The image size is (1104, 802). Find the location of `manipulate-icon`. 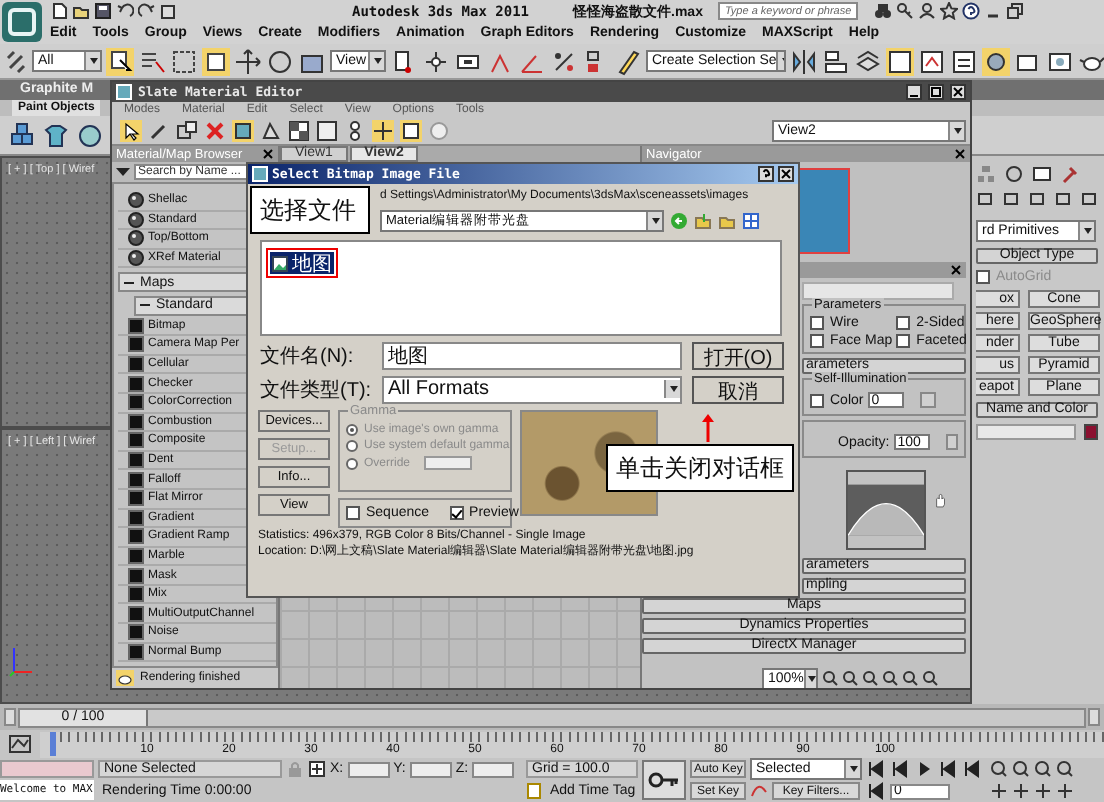

manipulate-icon is located at coordinates (436, 61).